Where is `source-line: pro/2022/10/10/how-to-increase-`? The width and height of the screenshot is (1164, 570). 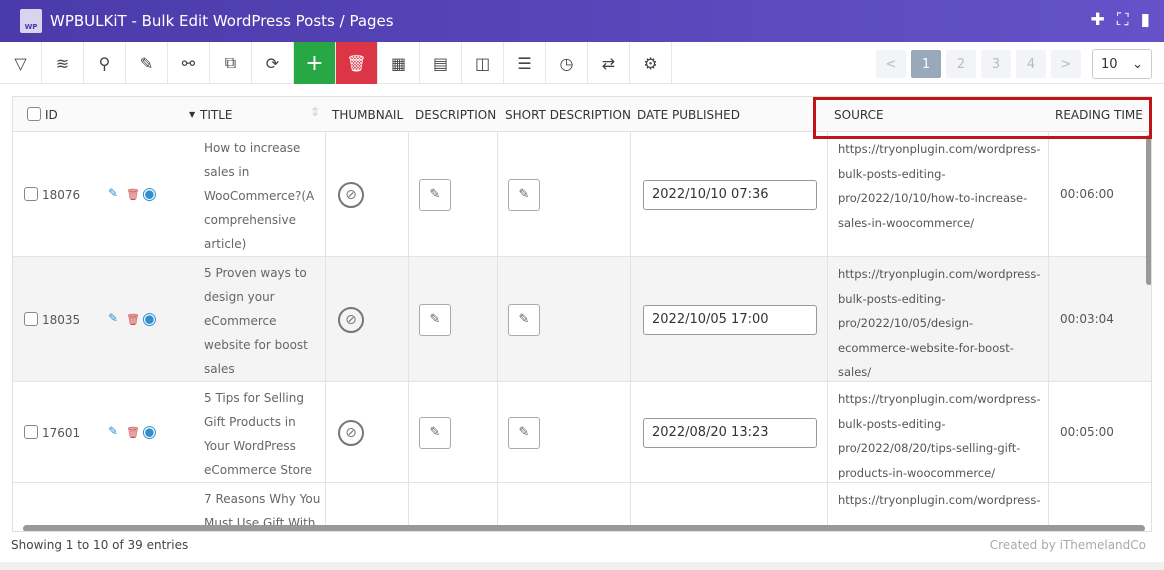 source-line: pro/2022/10/10/how-to-increase- is located at coordinates (933, 198).